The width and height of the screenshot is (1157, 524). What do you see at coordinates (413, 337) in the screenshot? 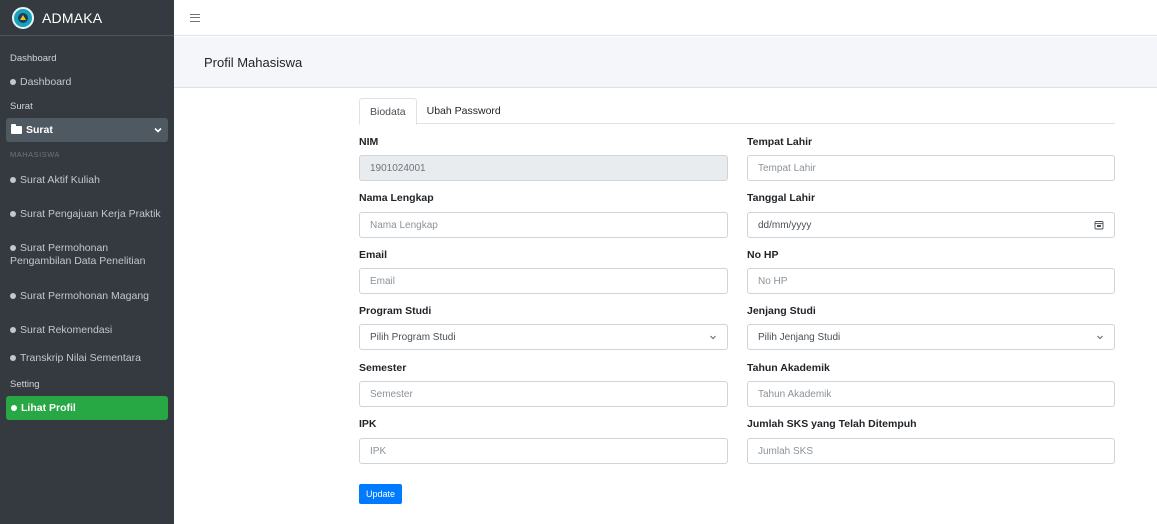
I see `program-studi-selected: Pilih Program Studi` at bounding box center [413, 337].